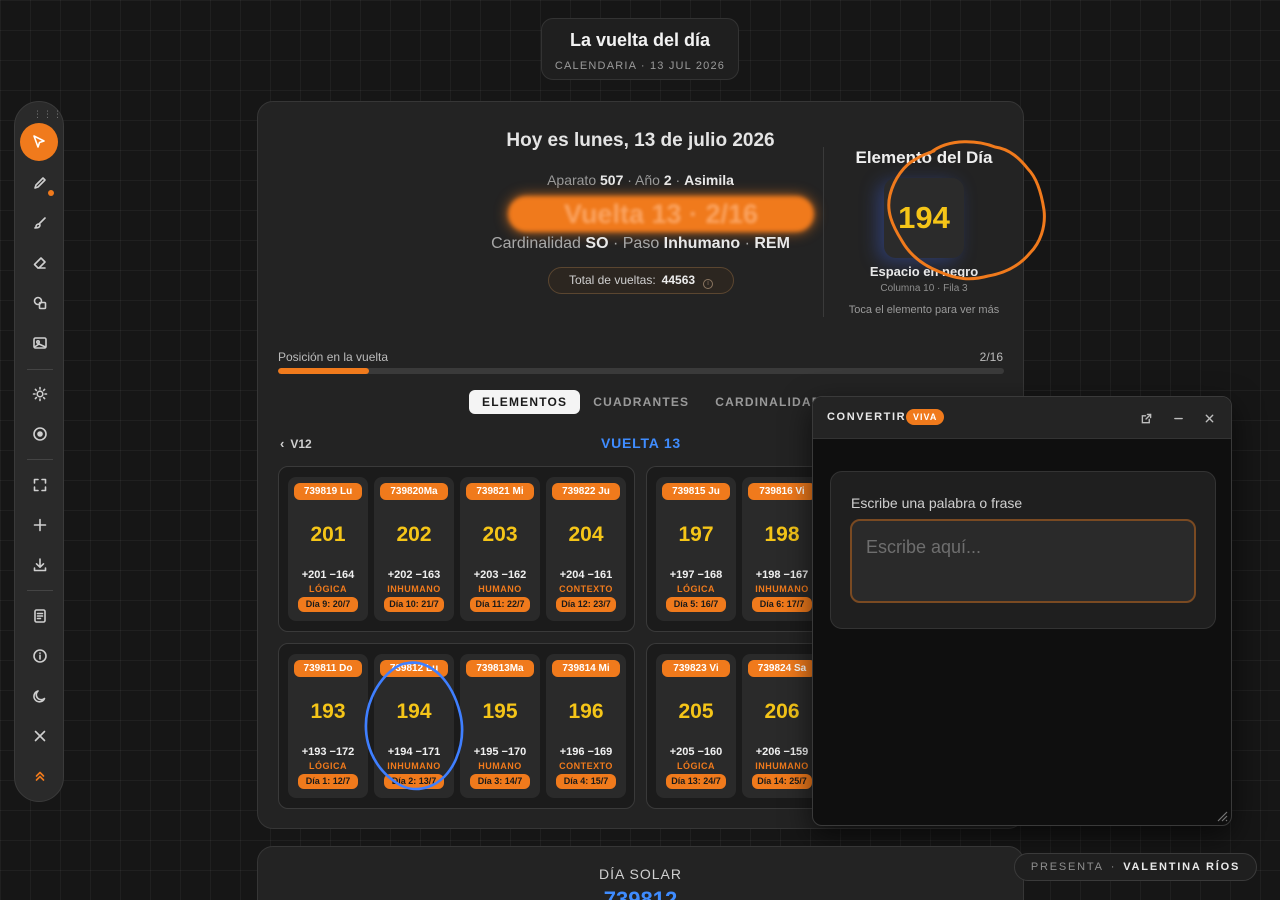  I want to click on image-tool-button, so click(40, 343).